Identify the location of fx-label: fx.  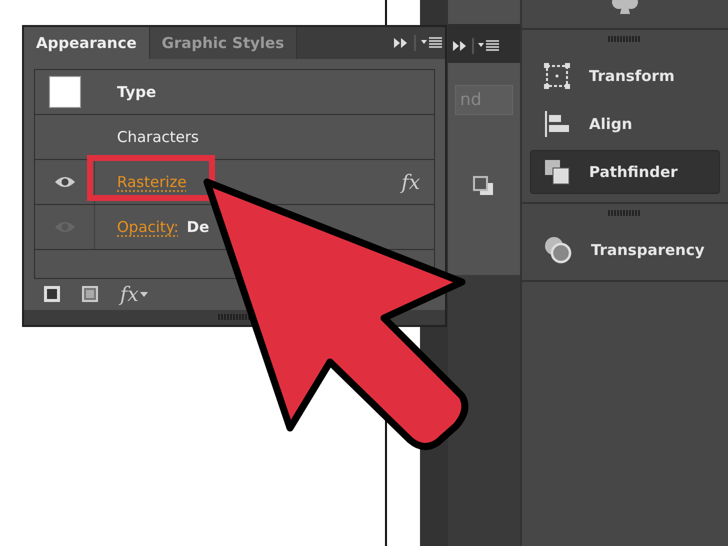
(411, 182).